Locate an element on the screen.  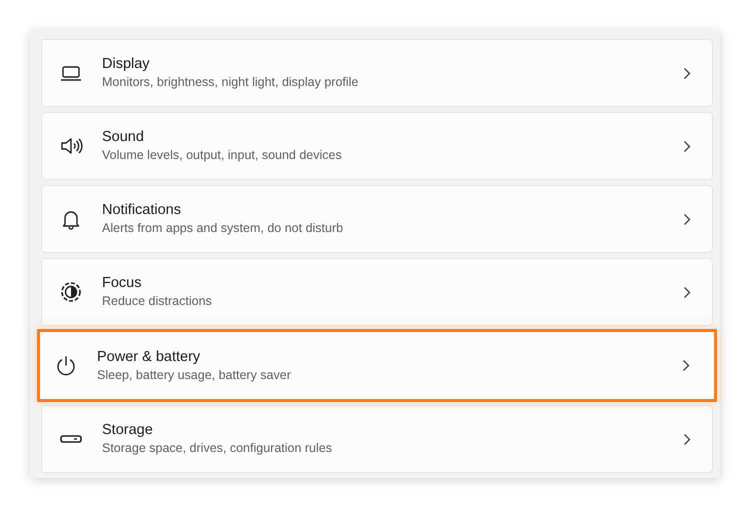
item-title: Power & battery is located at coordinates (149, 357).